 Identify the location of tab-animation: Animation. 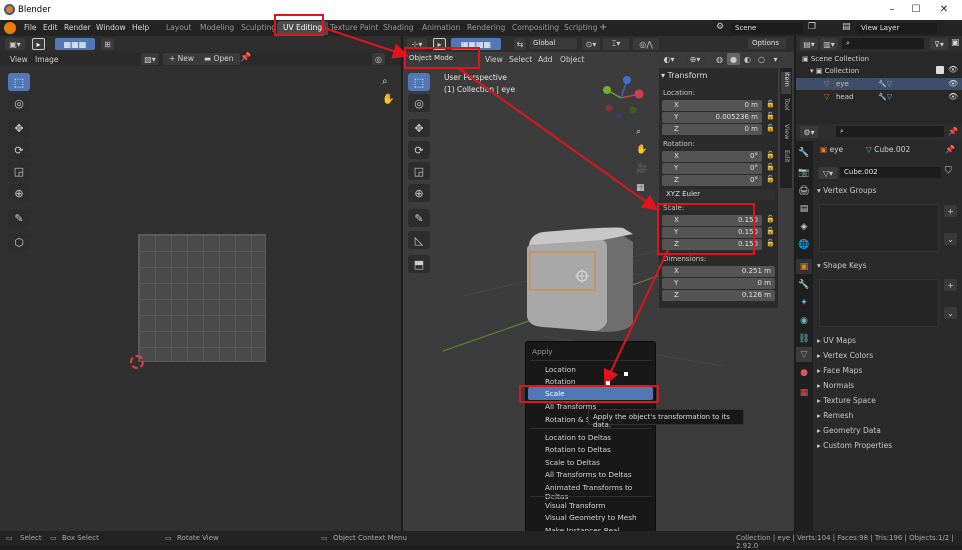
(441, 28).